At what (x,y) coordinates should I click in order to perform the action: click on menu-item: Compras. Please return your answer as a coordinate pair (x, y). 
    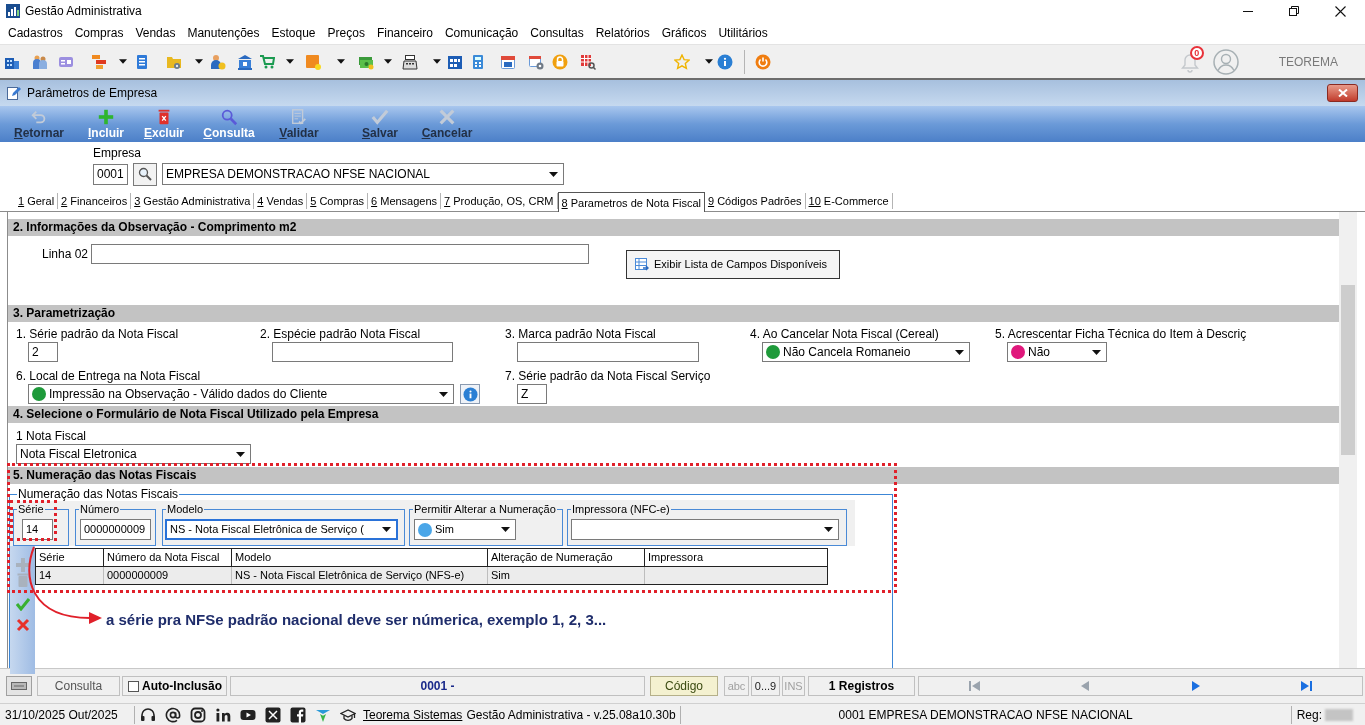
    Looking at the image, I should click on (99, 33).